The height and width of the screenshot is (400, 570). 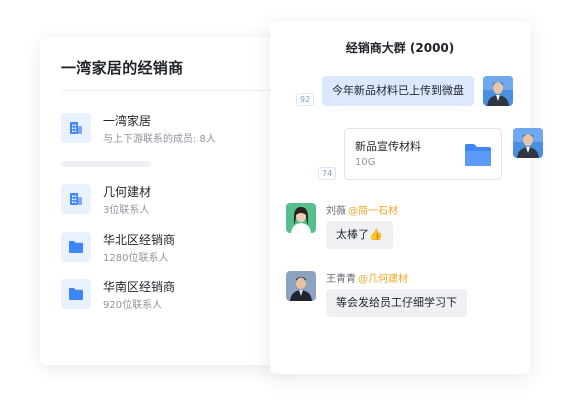 I want to click on org-contact-count: 3位联系人, so click(x=126, y=210).